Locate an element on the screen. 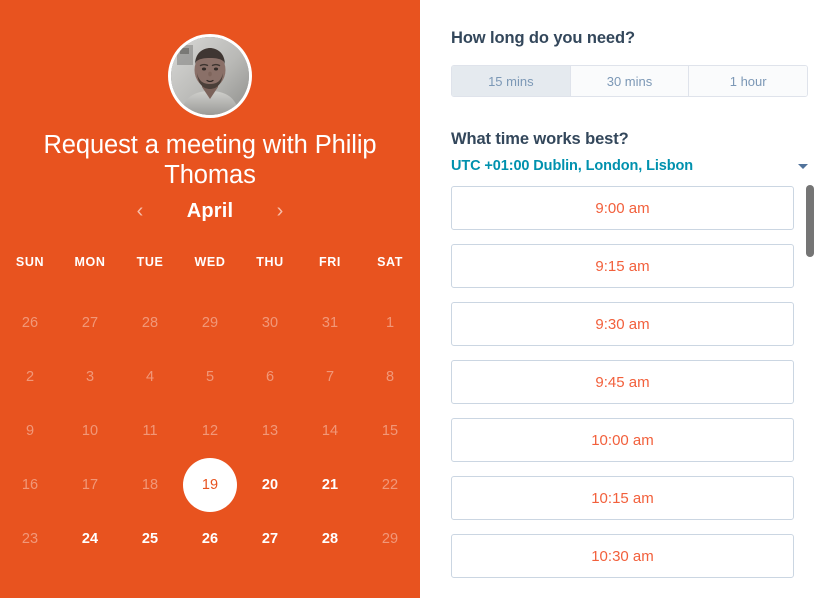 The height and width of the screenshot is (601, 832). calendar-day-number: 6 is located at coordinates (270, 377).